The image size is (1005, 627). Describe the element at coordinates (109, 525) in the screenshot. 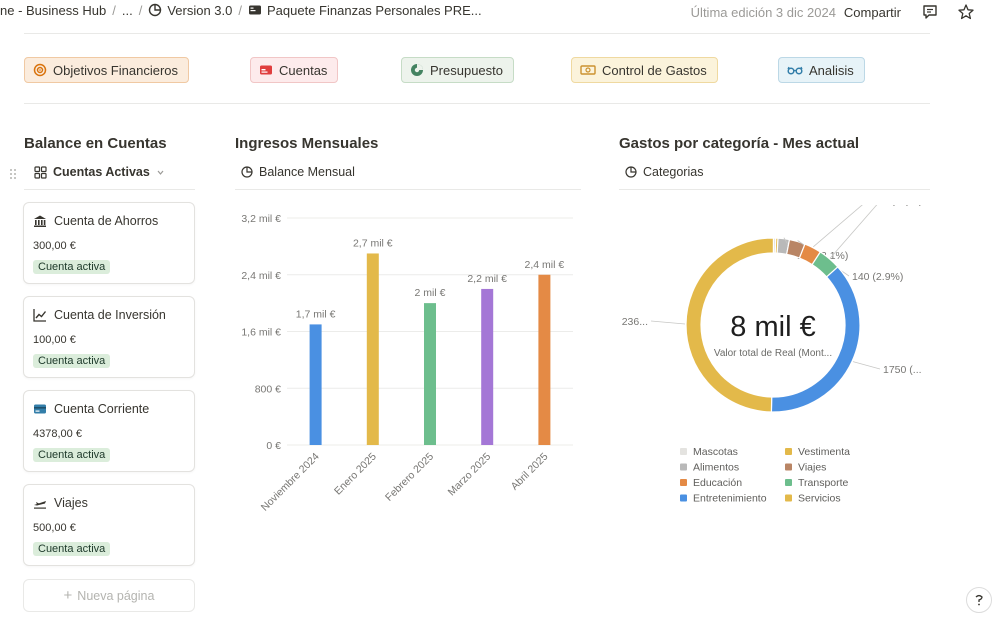

I see `account-card-viajes: Viajes 500,00 € Cuenta activa` at that location.